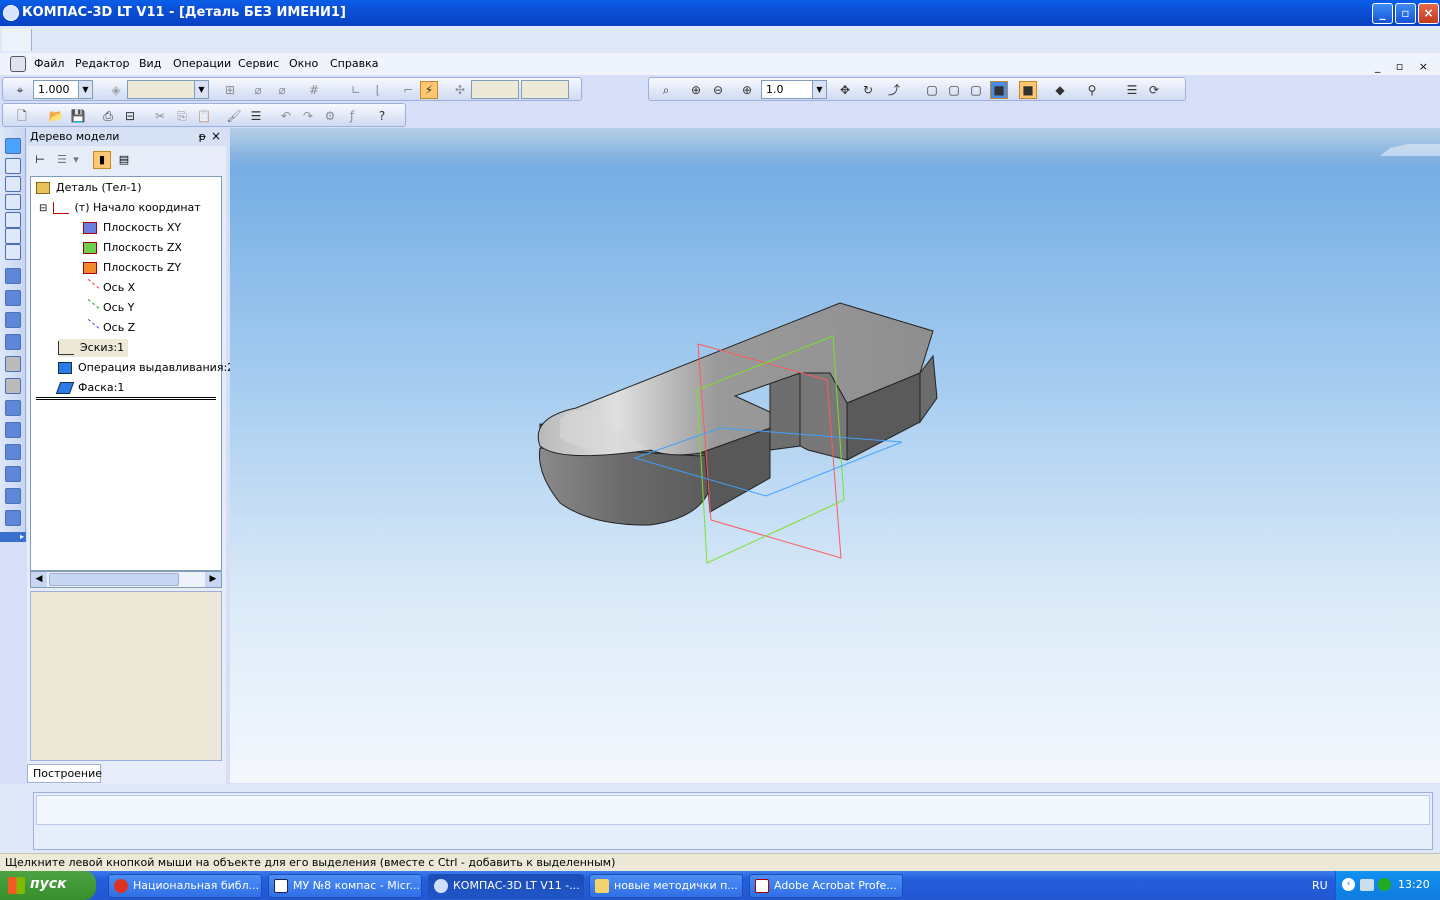  What do you see at coordinates (216, 136) in the screenshot?
I see `close-tree-icon: ×` at bounding box center [216, 136].